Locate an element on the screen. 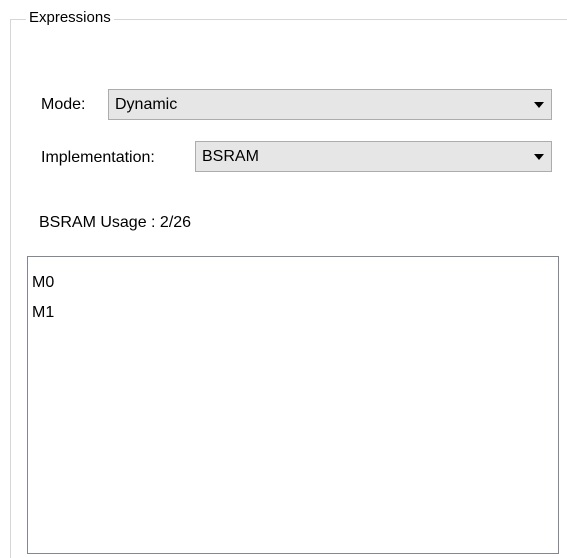 This screenshot has width=567, height=558. mode-dropdown: Dynamic is located at coordinates (330, 104).